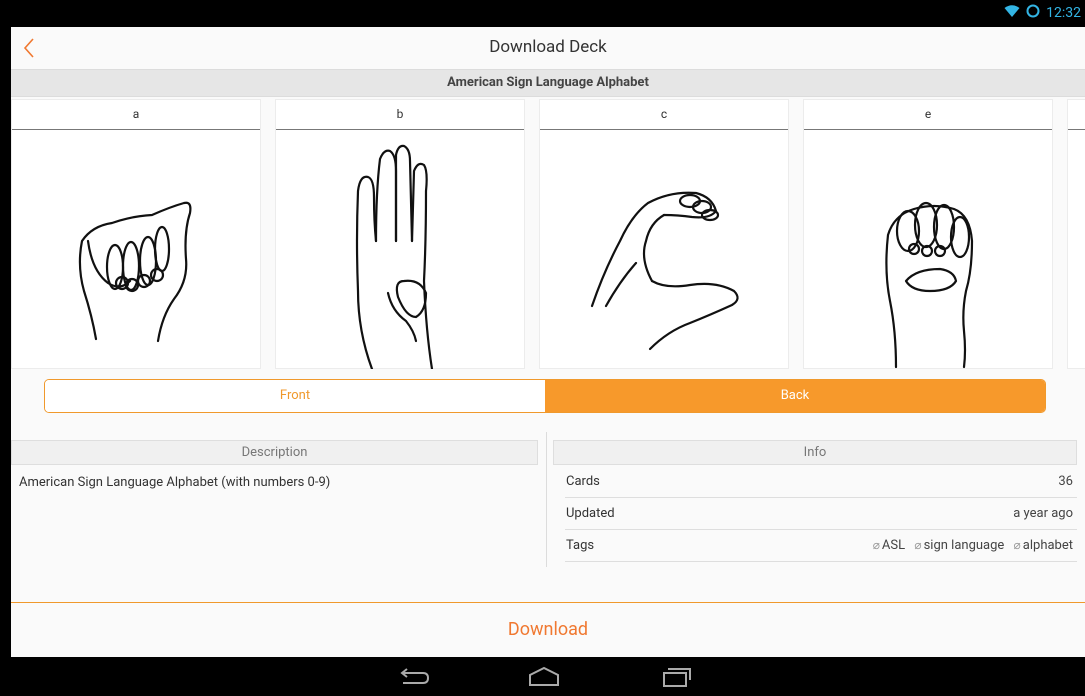  I want to click on card-label: c, so click(664, 115).